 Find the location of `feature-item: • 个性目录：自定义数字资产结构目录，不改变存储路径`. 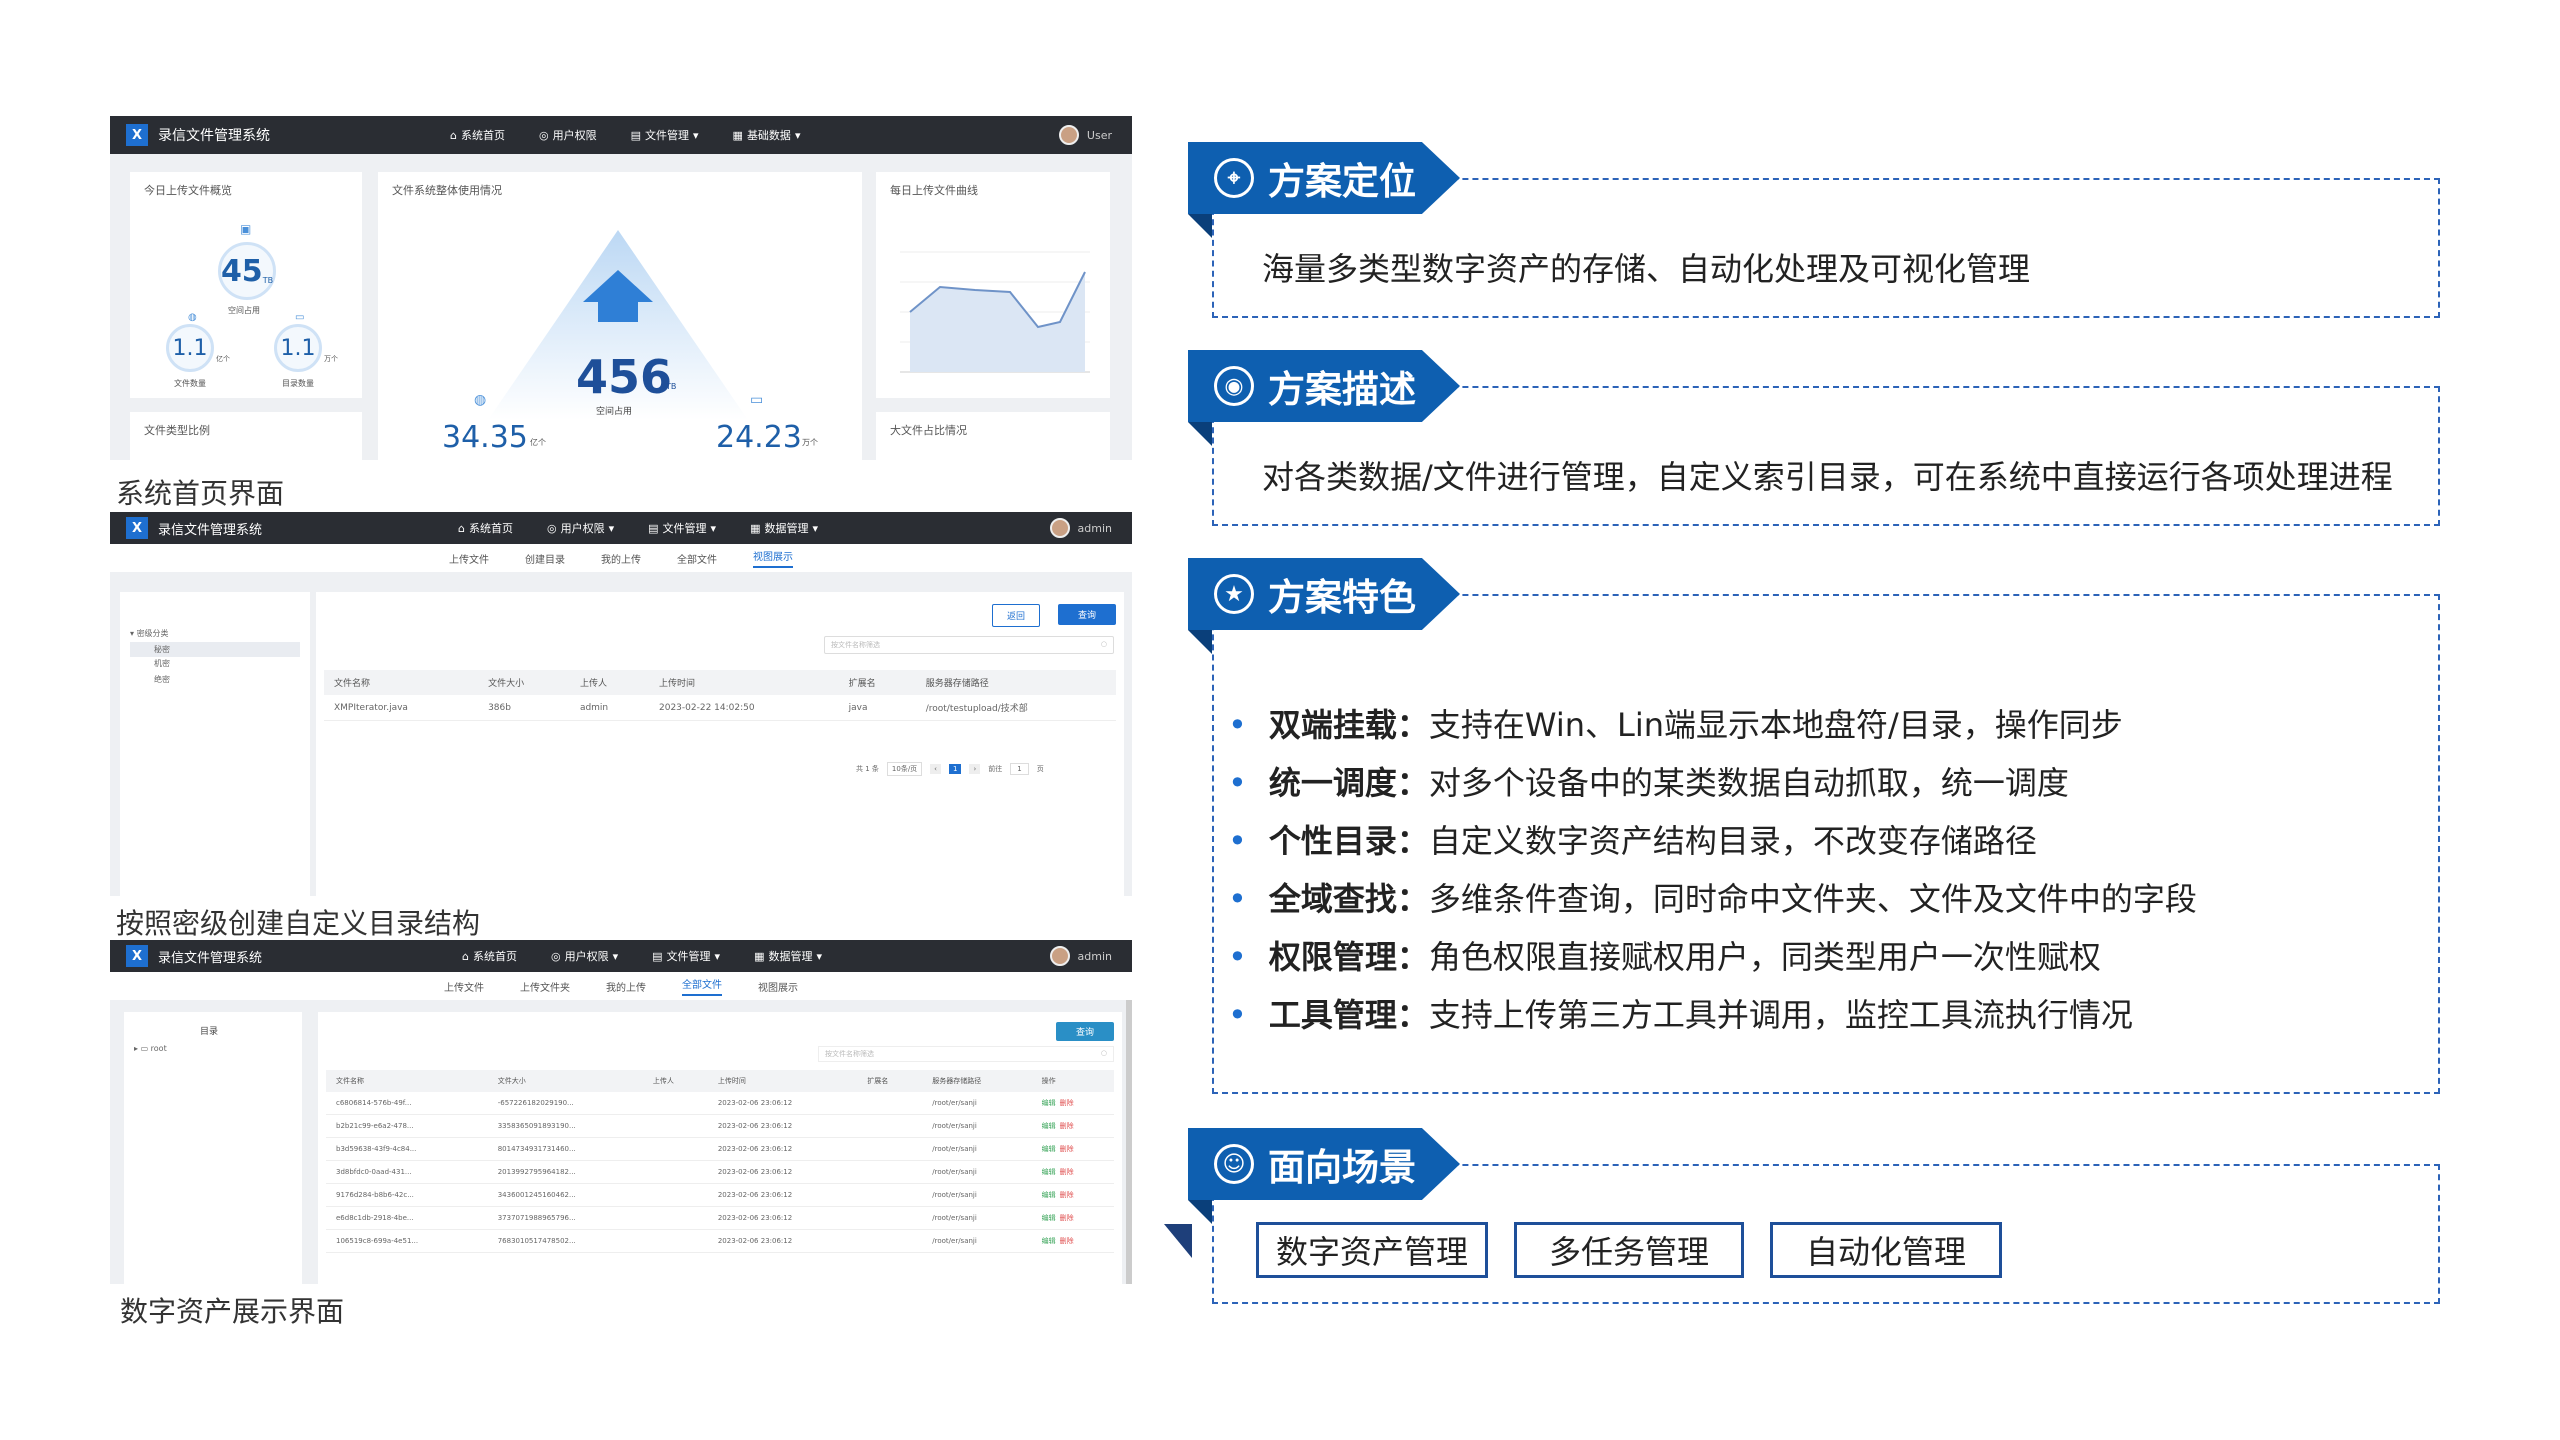

feature-item: • 个性目录：自定义数字资产结构目录，不改变存储路径 is located at coordinates (1632, 841).